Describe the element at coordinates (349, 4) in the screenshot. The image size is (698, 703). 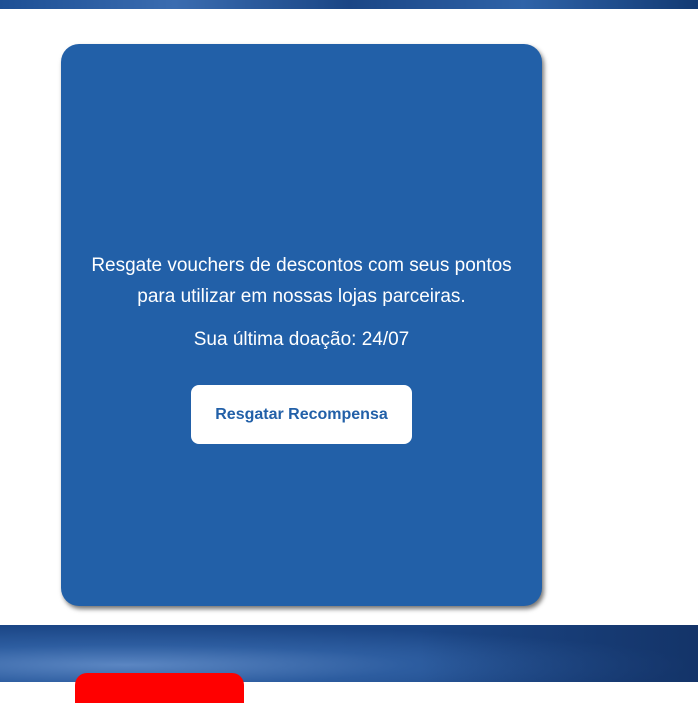
I see `top-banner-image` at that location.